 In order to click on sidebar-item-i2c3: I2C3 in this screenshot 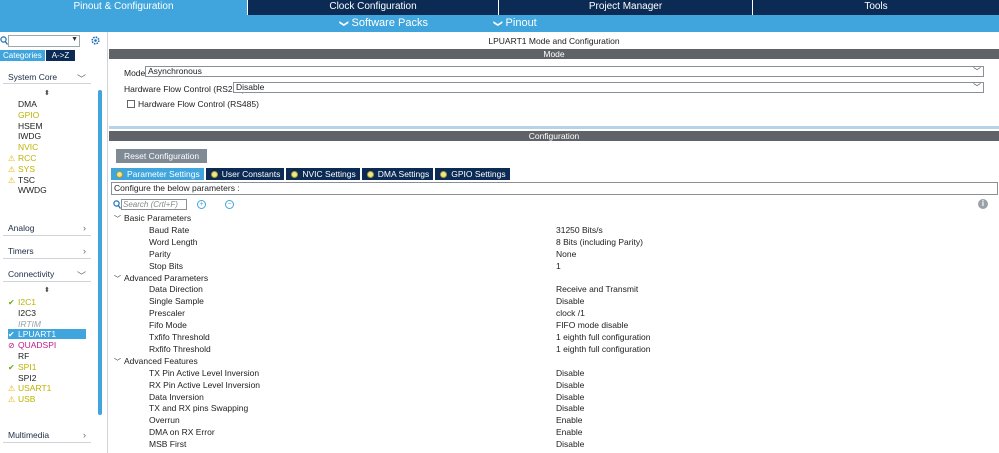, I will do `click(47, 313)`.